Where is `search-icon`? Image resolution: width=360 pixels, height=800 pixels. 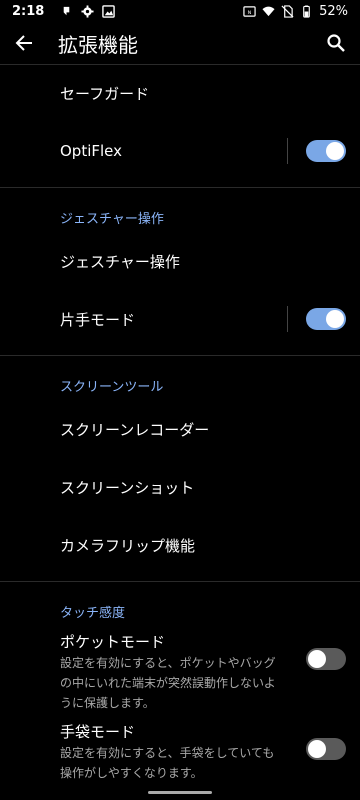 search-icon is located at coordinates (336, 43).